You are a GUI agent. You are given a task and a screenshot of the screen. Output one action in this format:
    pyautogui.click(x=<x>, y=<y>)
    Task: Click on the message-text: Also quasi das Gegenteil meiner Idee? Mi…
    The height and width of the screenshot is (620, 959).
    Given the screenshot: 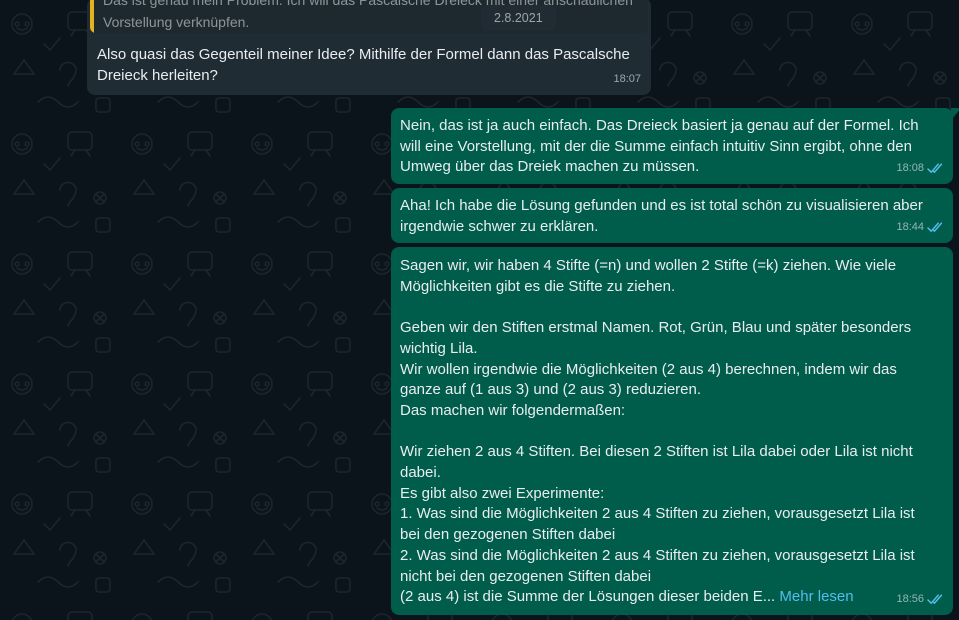 What is the action you would take?
    pyautogui.click(x=363, y=65)
    